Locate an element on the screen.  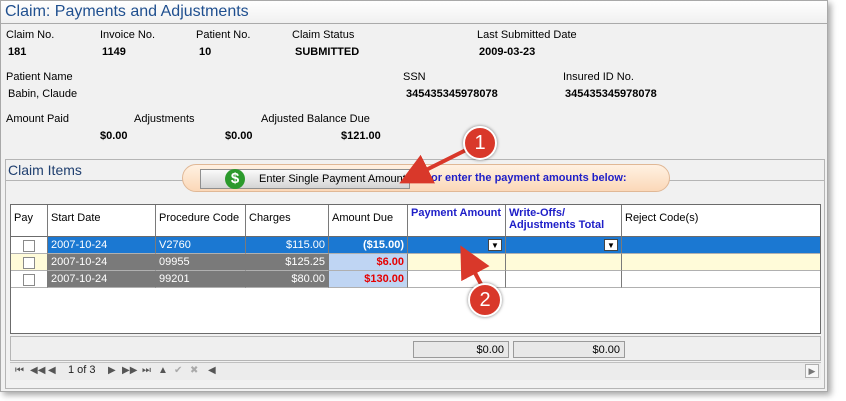
callout-badge-1: 1 is located at coordinates (480, 143).